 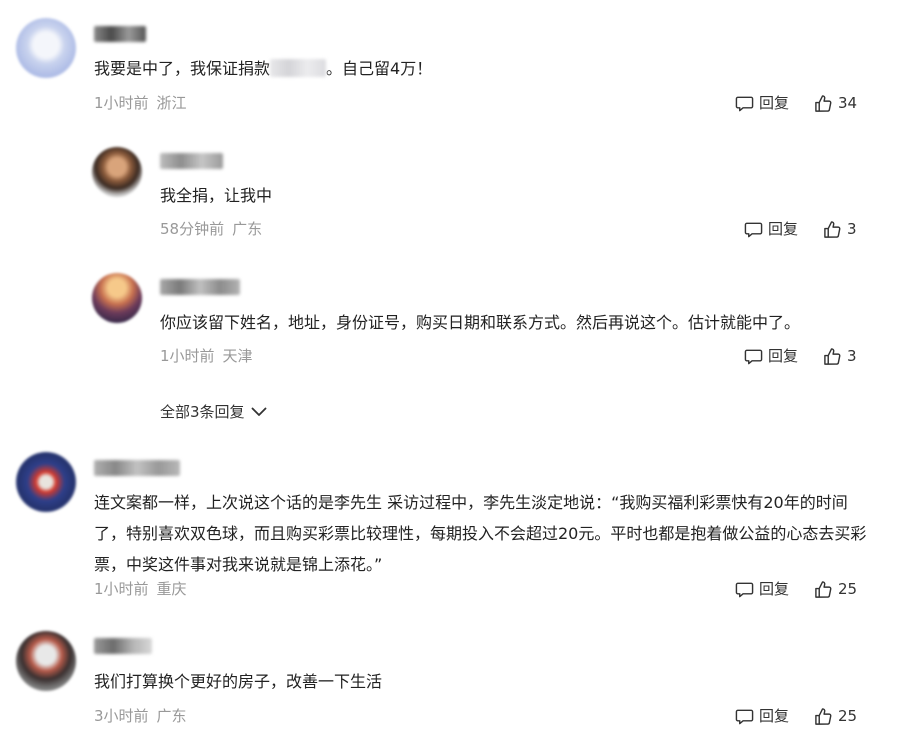 What do you see at coordinates (848, 103) in the screenshot?
I see `like-count: 34` at bounding box center [848, 103].